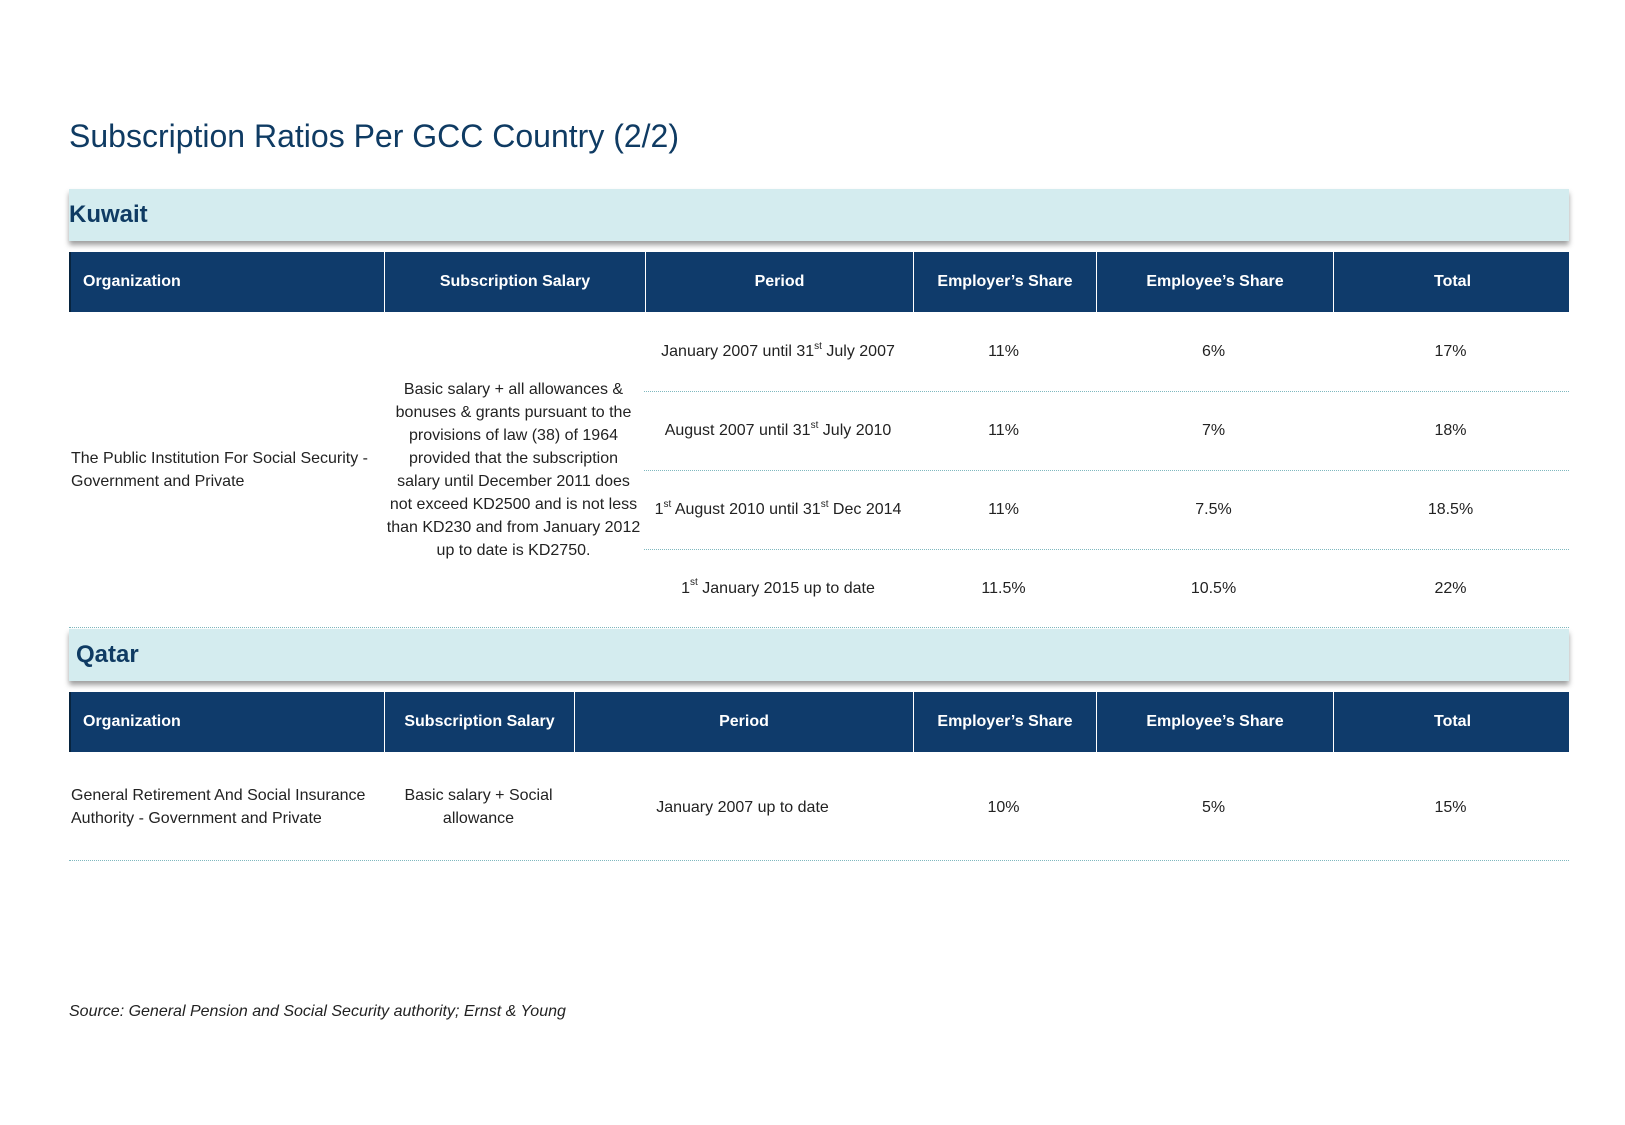 The height and width of the screenshot is (1125, 1625). I want to click on kuwait-row-period: 1st January 2015 up to date, so click(778, 587).